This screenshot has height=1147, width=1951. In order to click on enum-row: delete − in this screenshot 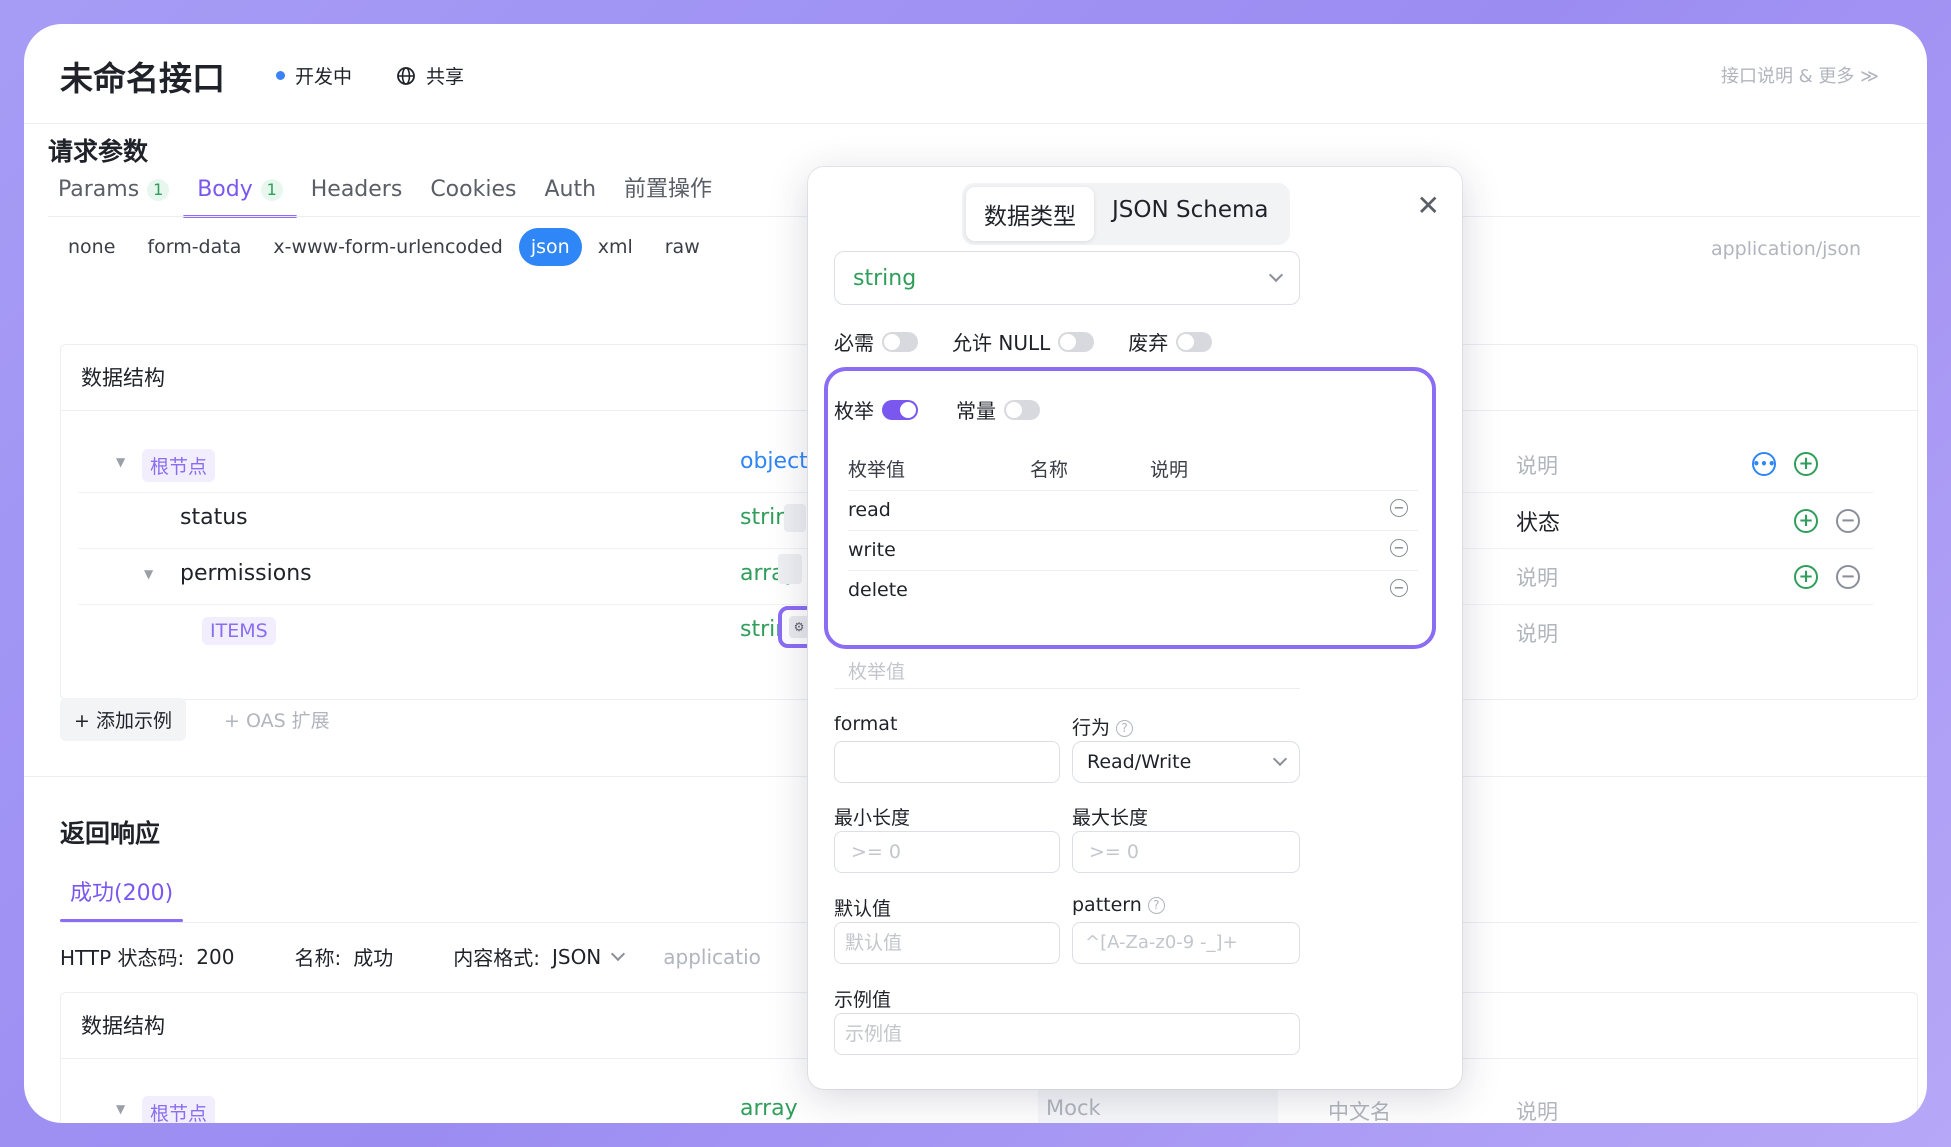, I will do `click(1133, 591)`.